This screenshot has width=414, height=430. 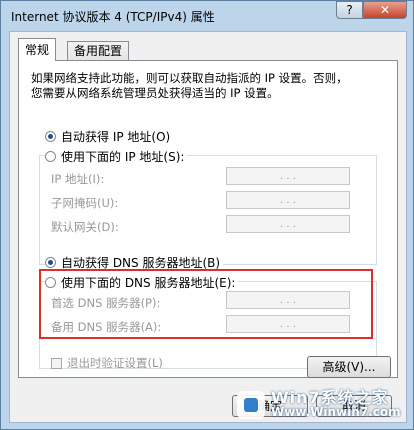 What do you see at coordinates (288, 224) in the screenshot?
I see `default-gateway-field: . . .` at bounding box center [288, 224].